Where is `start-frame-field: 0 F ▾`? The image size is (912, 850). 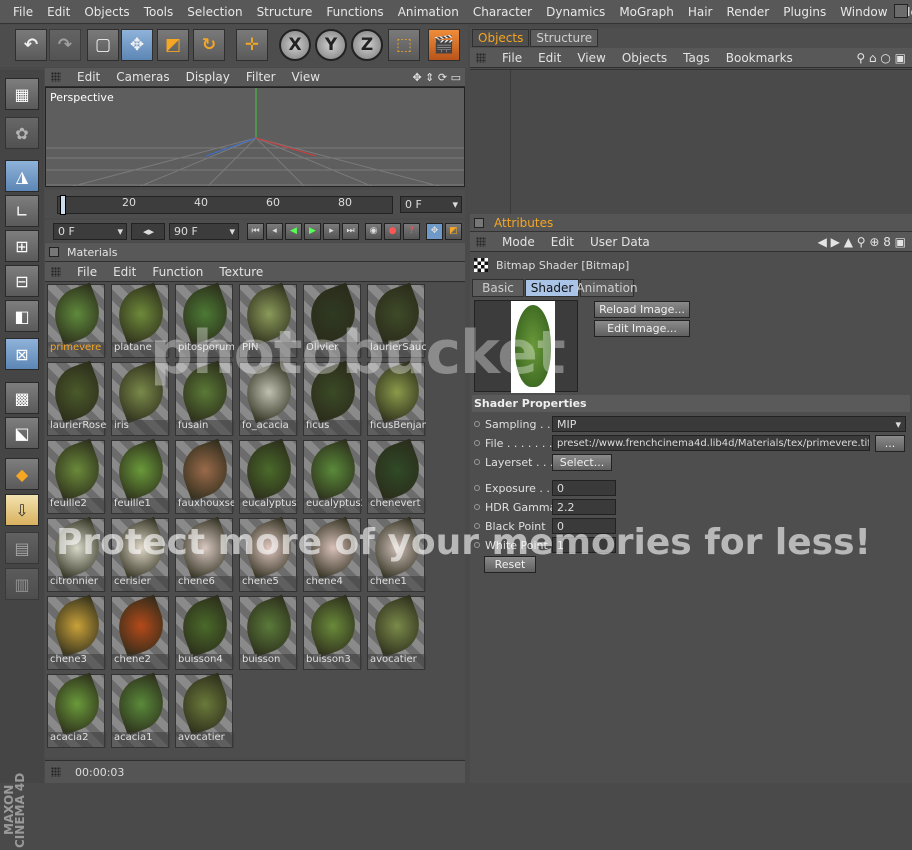
start-frame-field: 0 F ▾ is located at coordinates (90, 231).